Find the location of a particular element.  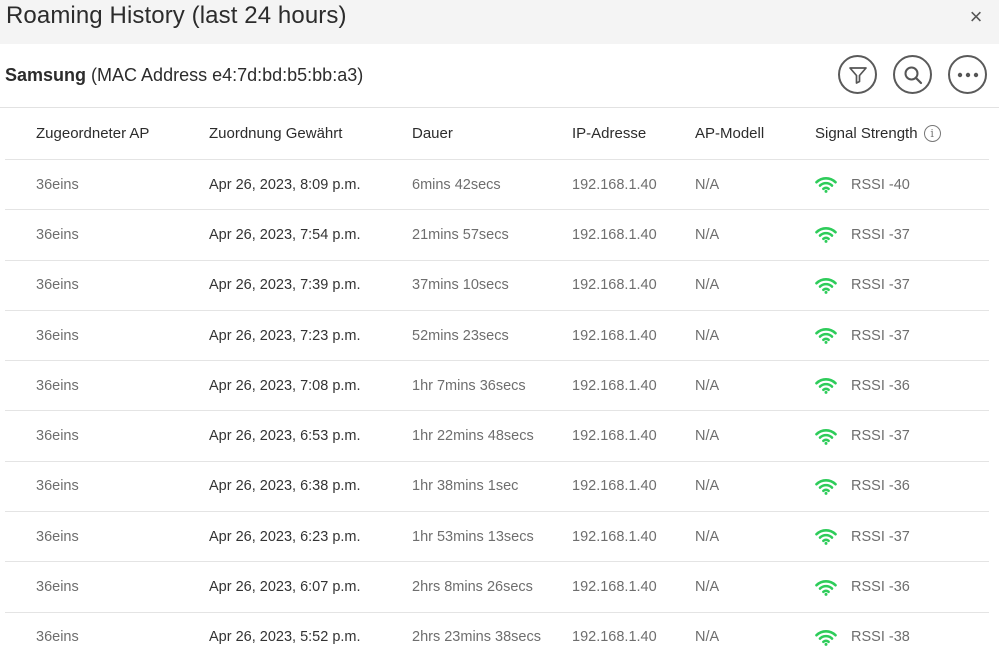

device-header: Samsung (MAC Address e4:7d:bd:b5:bb:a3) is located at coordinates (499, 76).